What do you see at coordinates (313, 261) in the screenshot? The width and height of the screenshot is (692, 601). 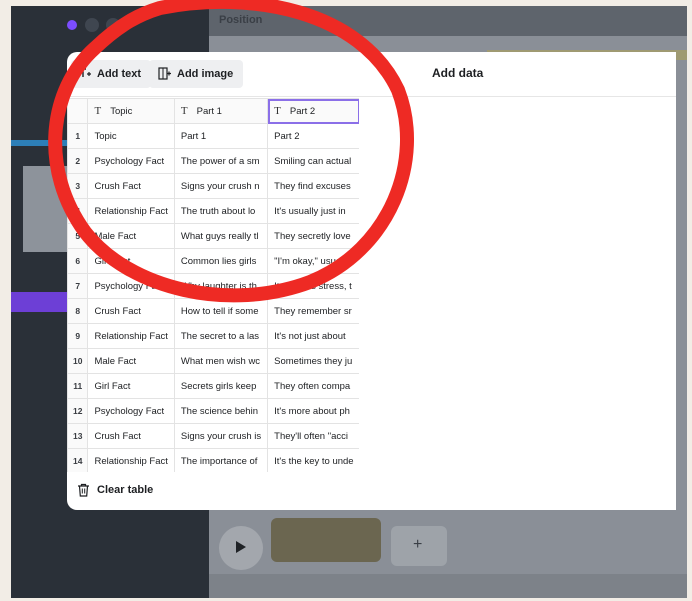 I see `table-cell: "I'm okay," usually` at bounding box center [313, 261].